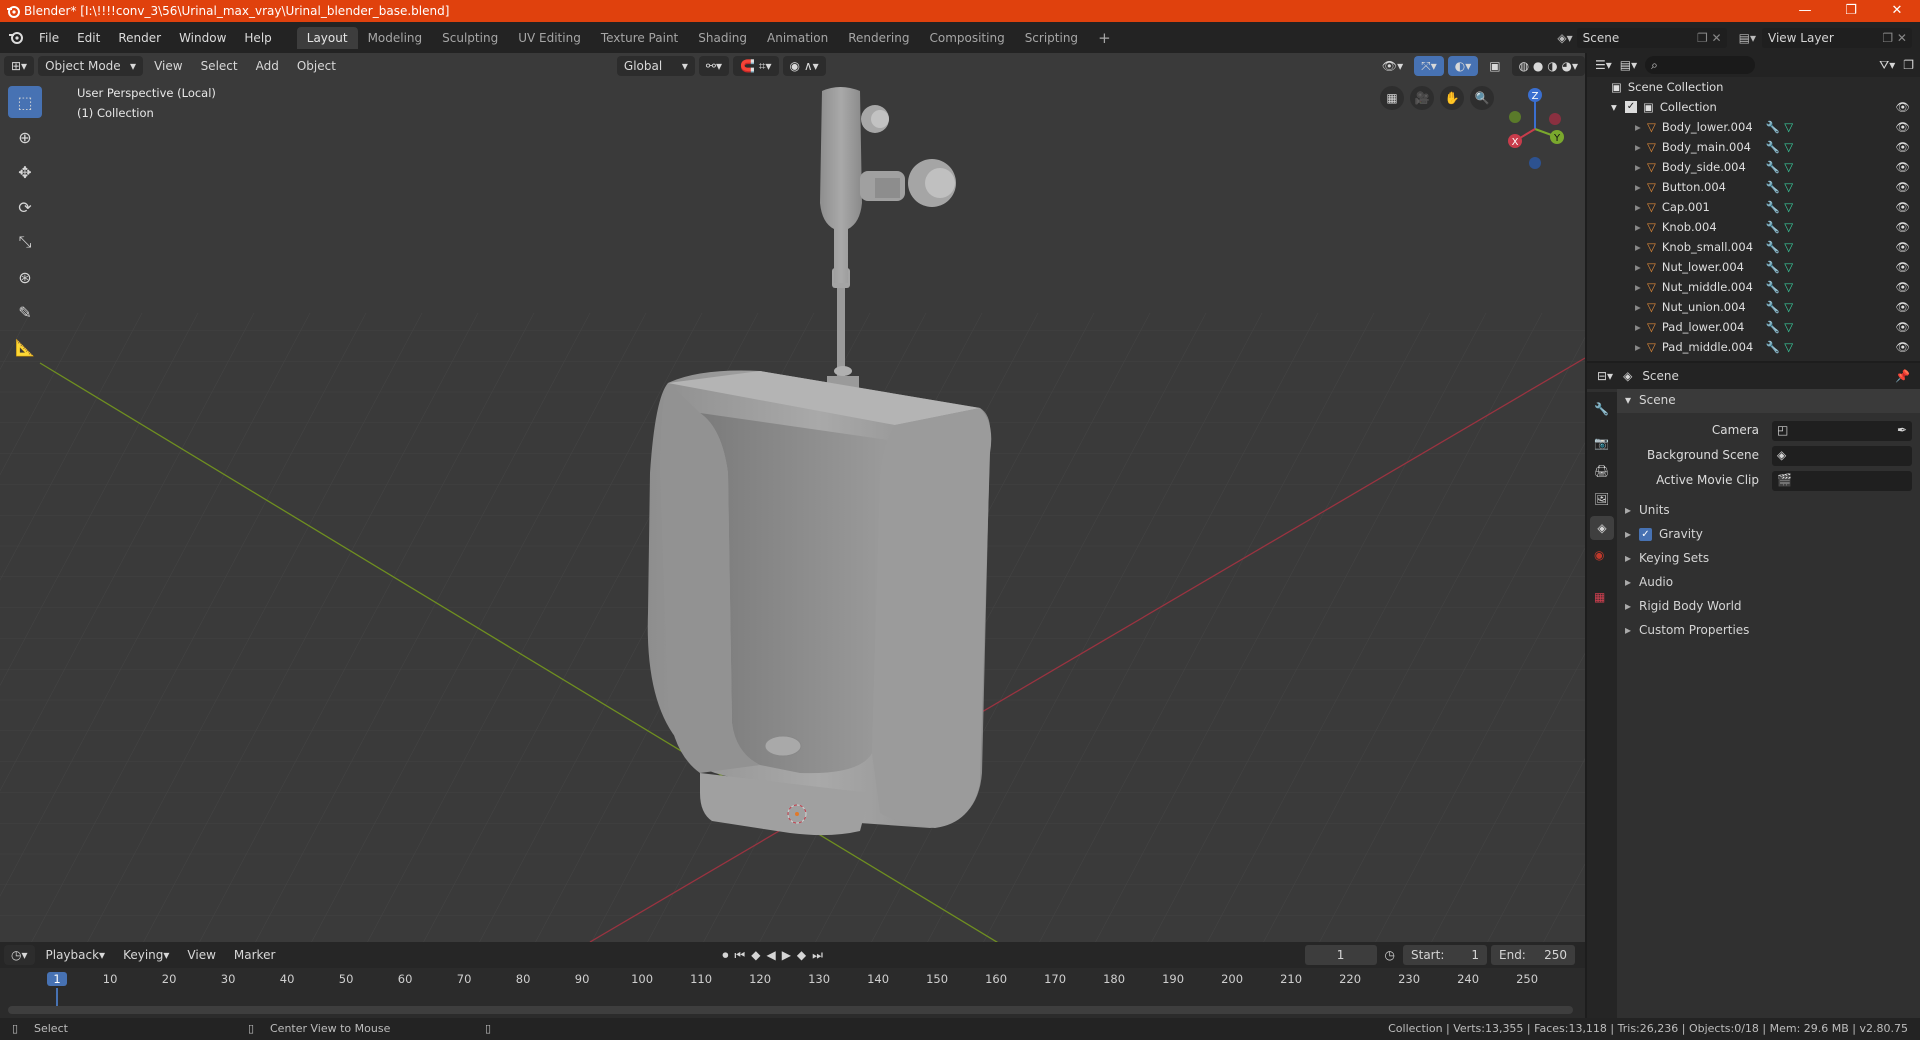 This screenshot has height=1040, width=1920. I want to click on view-layer-close-icon: ❐ ✕, so click(1897, 38).